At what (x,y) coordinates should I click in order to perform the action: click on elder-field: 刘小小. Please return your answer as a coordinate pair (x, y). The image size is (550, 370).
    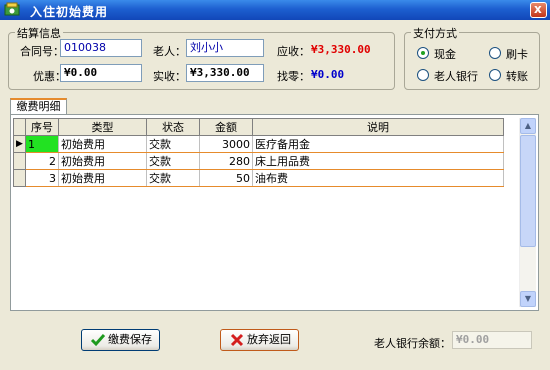
    Looking at the image, I should click on (225, 48).